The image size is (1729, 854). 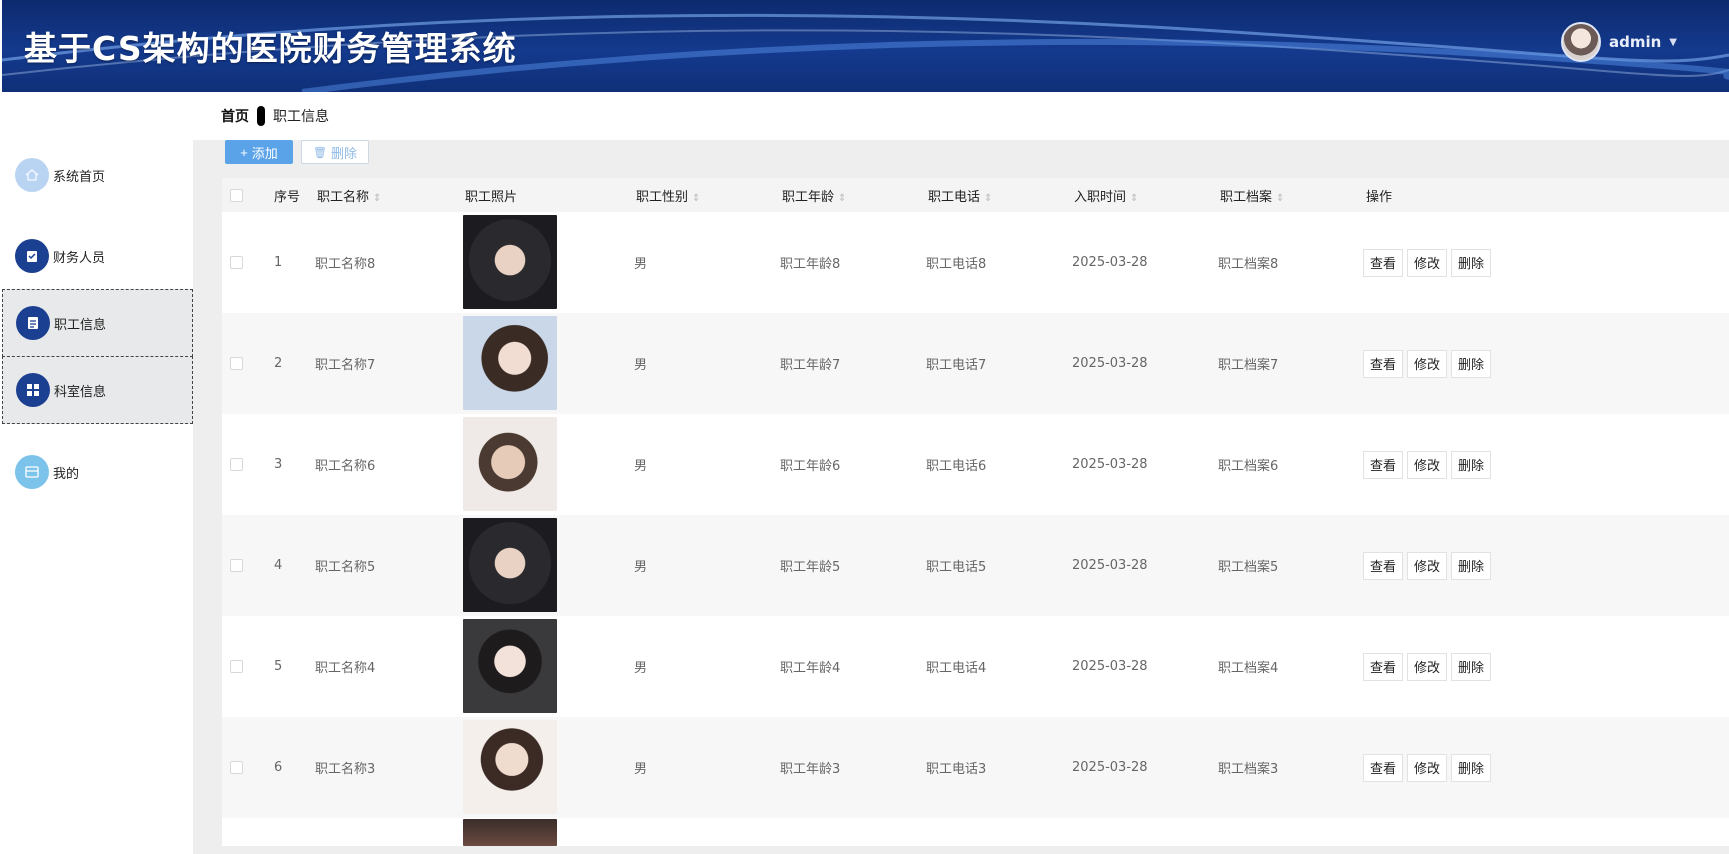 I want to click on cell-archive: 职工档案5, so click(x=1248, y=567).